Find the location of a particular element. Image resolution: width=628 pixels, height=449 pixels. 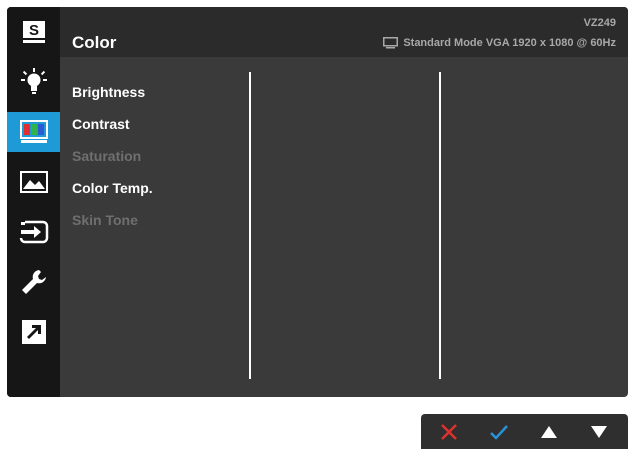

shortcut-arrow-icon is located at coordinates (33, 332).